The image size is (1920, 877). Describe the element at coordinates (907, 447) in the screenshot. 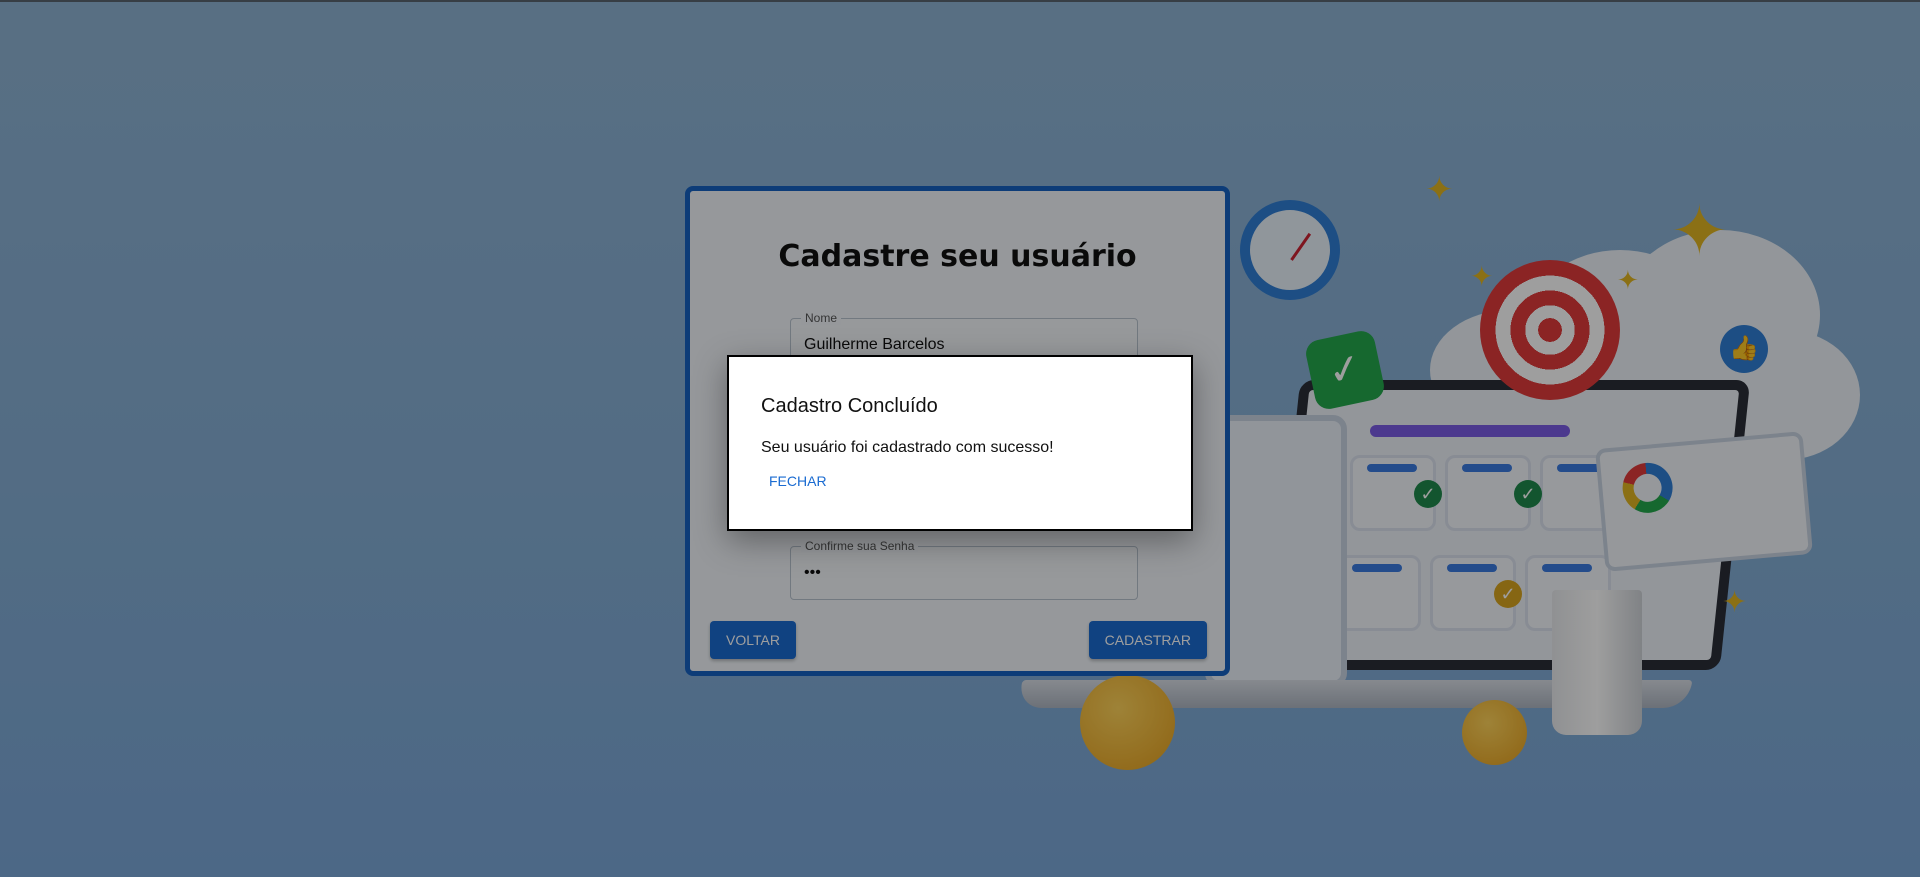

I see `dialog-message: Seu usuário foi cadastrado com sucesso!` at that location.